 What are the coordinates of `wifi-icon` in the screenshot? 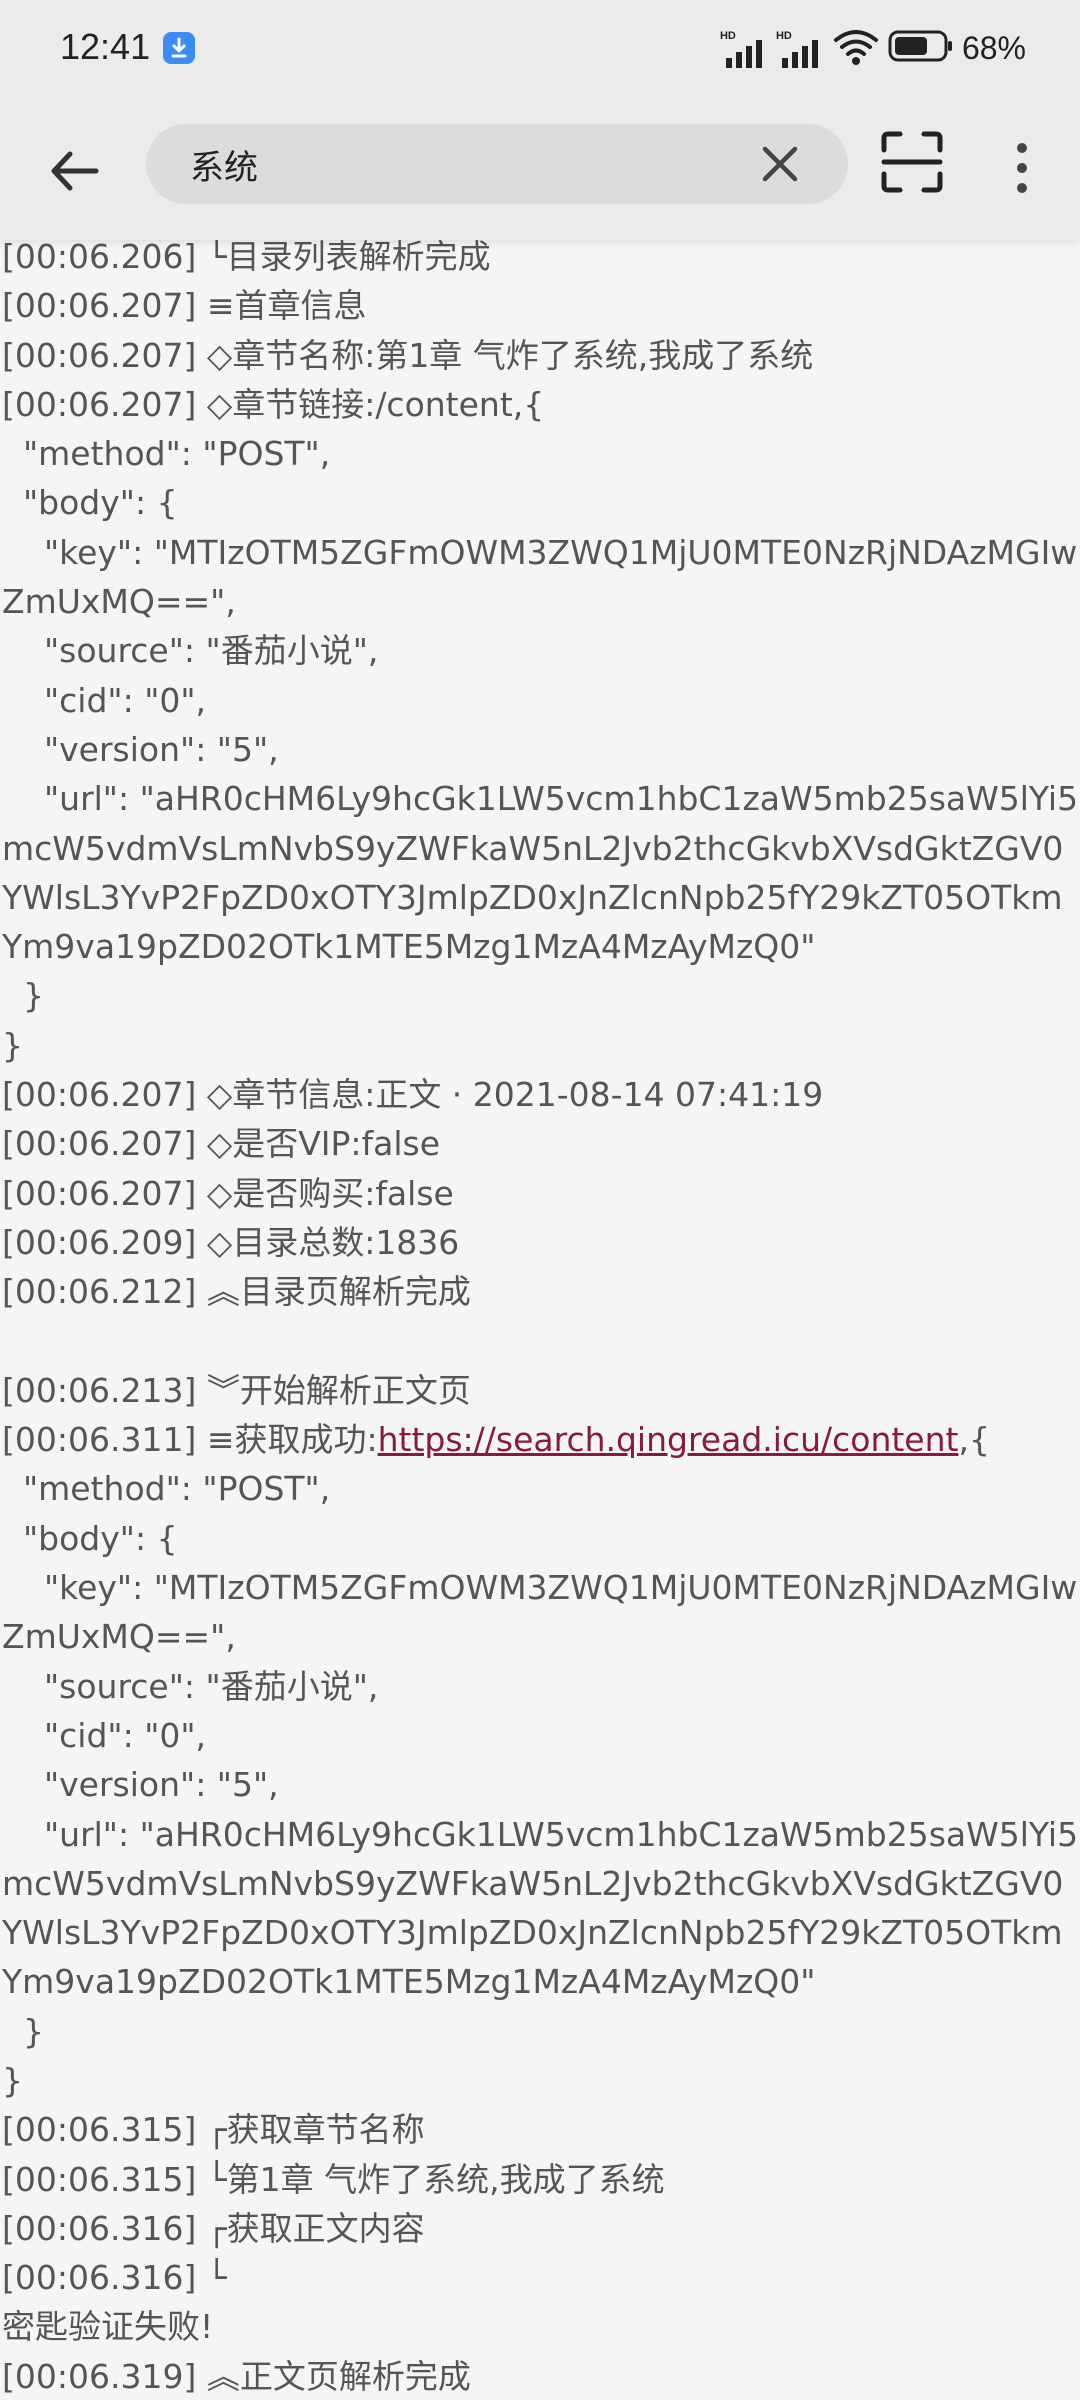 It's located at (856, 48).